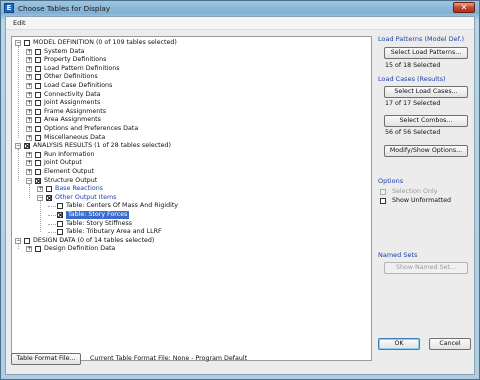 Image resolution: width=480 pixels, height=380 pixels. Describe the element at coordinates (19, 23) in the screenshot. I see `menu-edit: Edit` at that location.